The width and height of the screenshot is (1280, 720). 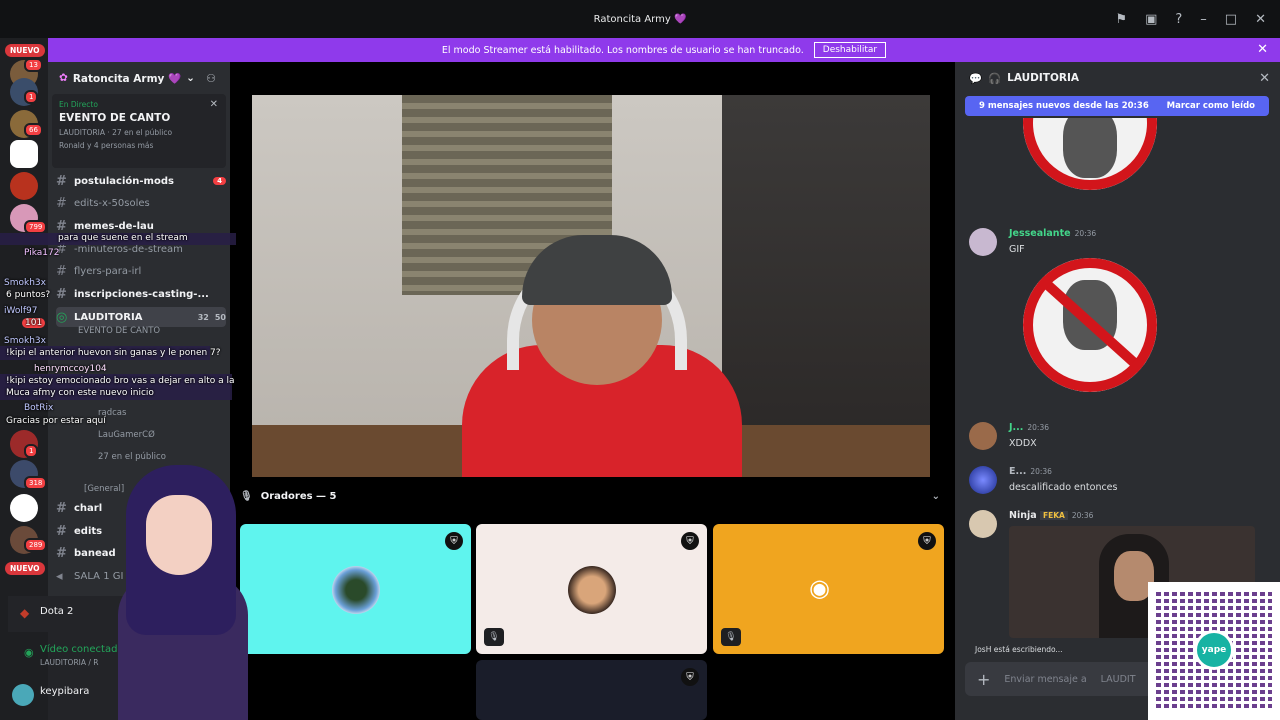 What do you see at coordinates (1117, 78) in the screenshot?
I see `chat-header: 💬 🎧 LAUDITORIA ✕` at bounding box center [1117, 78].